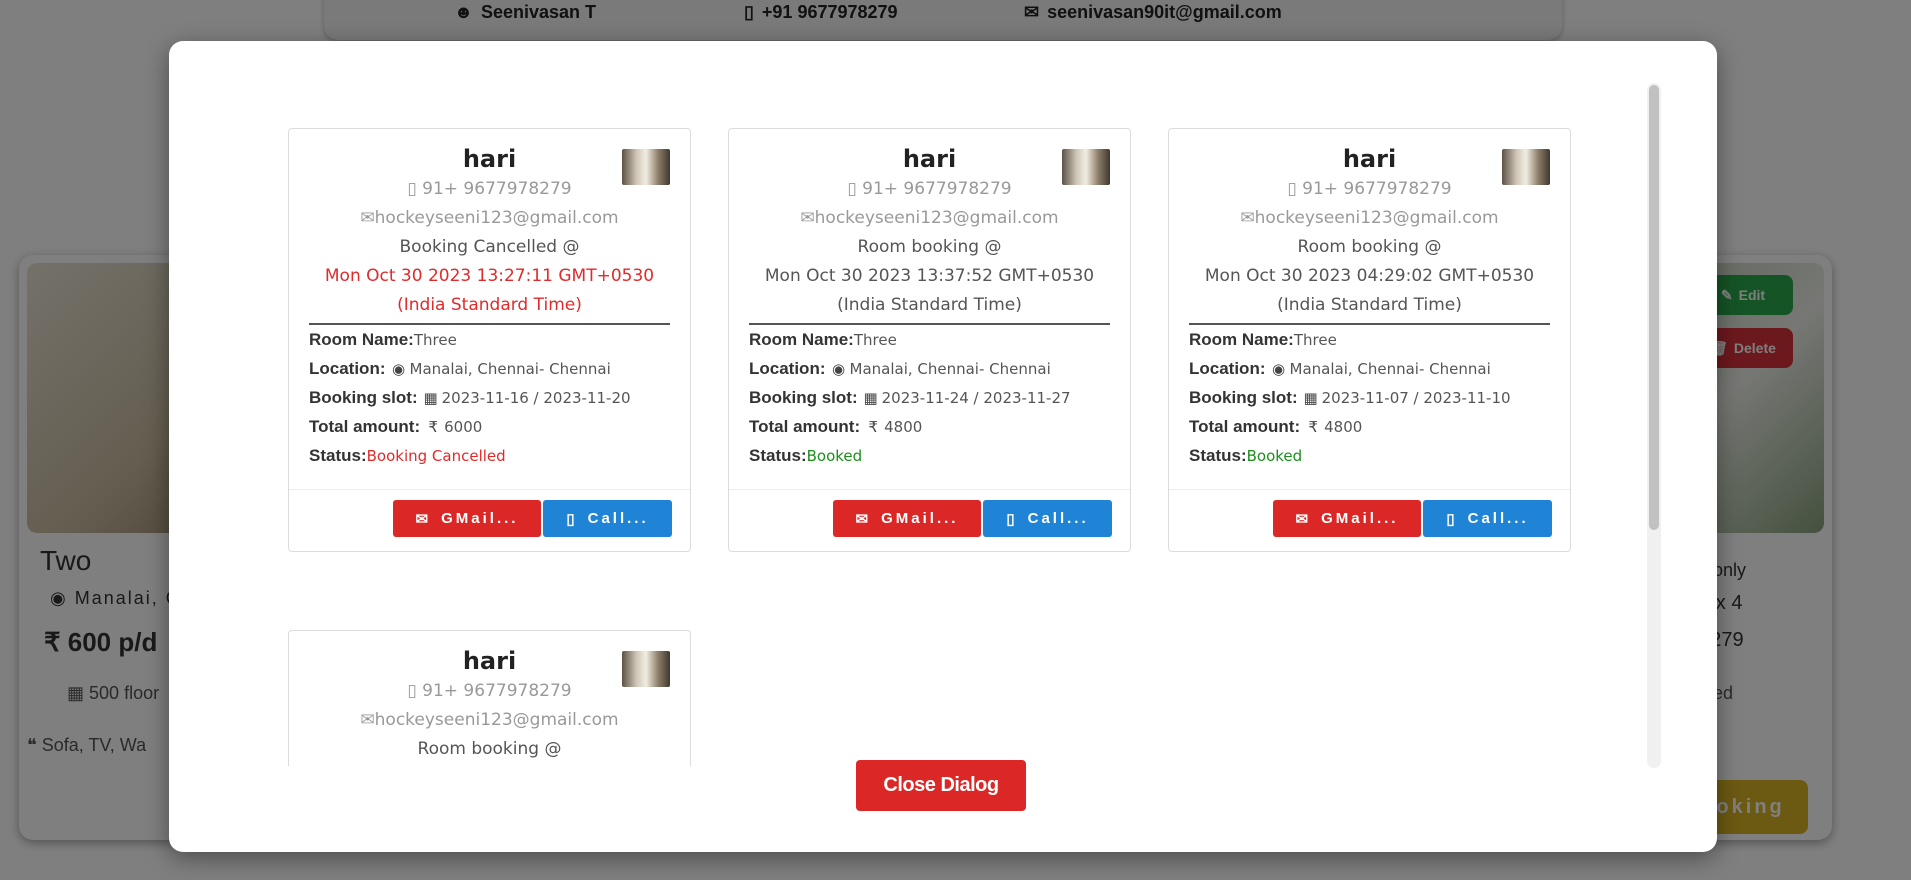 The width and height of the screenshot is (1911, 880). I want to click on booking-event: Booking Cancelled @, so click(489, 247).